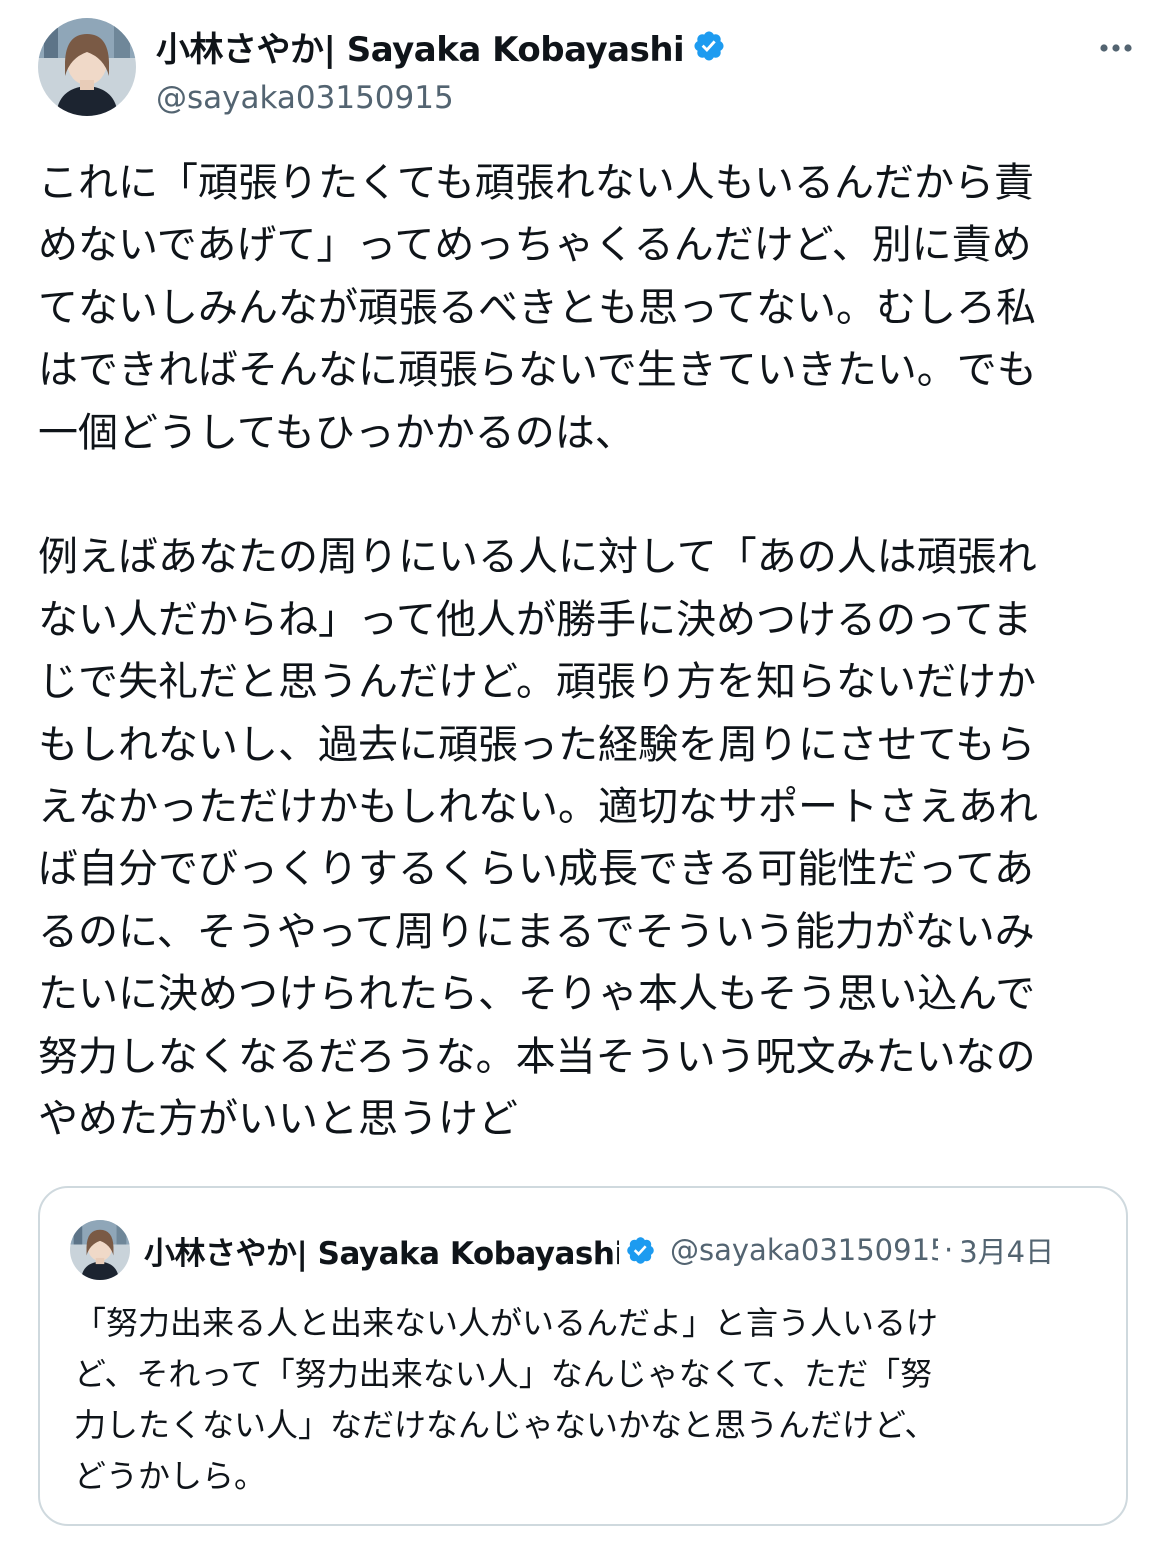  What do you see at coordinates (537, 682) in the screenshot?
I see `tweet-text-line: じで失礼だと思うんだけど。頑張り方を知らないだけか` at bounding box center [537, 682].